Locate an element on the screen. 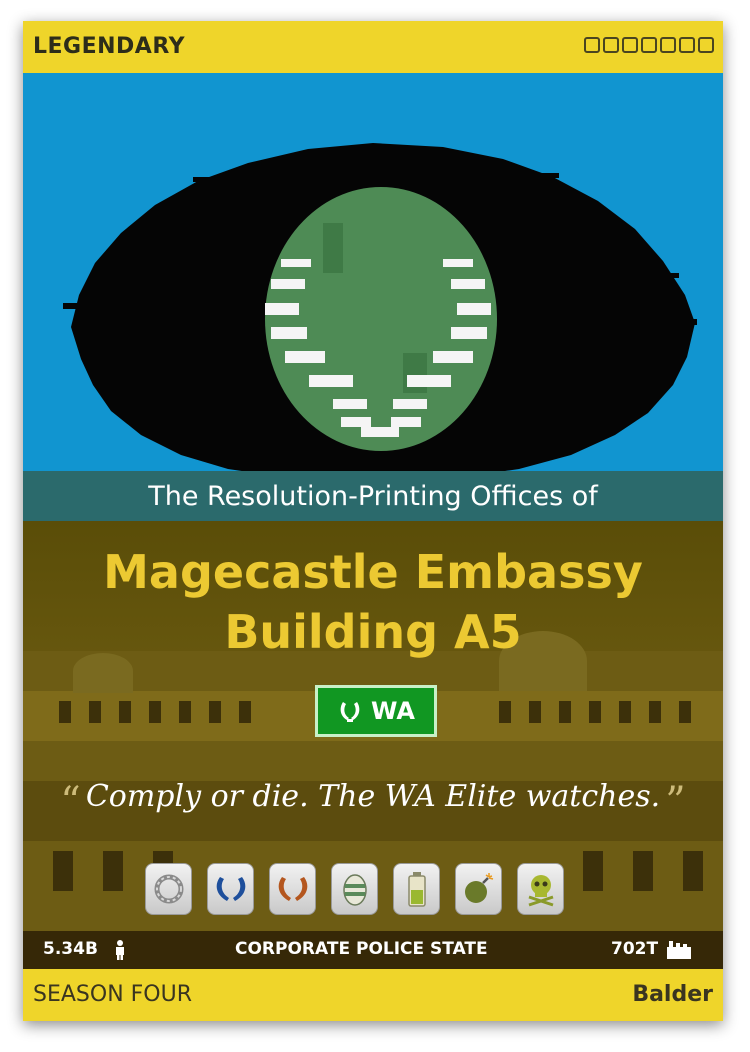 The width and height of the screenshot is (750, 1052). nation-pretitle: The Resolution-Printing Offices of is located at coordinates (373, 496).